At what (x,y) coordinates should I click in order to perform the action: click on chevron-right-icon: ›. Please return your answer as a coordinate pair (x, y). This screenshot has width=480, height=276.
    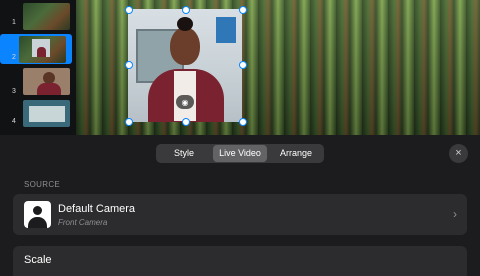
    Looking at the image, I should click on (455, 214).